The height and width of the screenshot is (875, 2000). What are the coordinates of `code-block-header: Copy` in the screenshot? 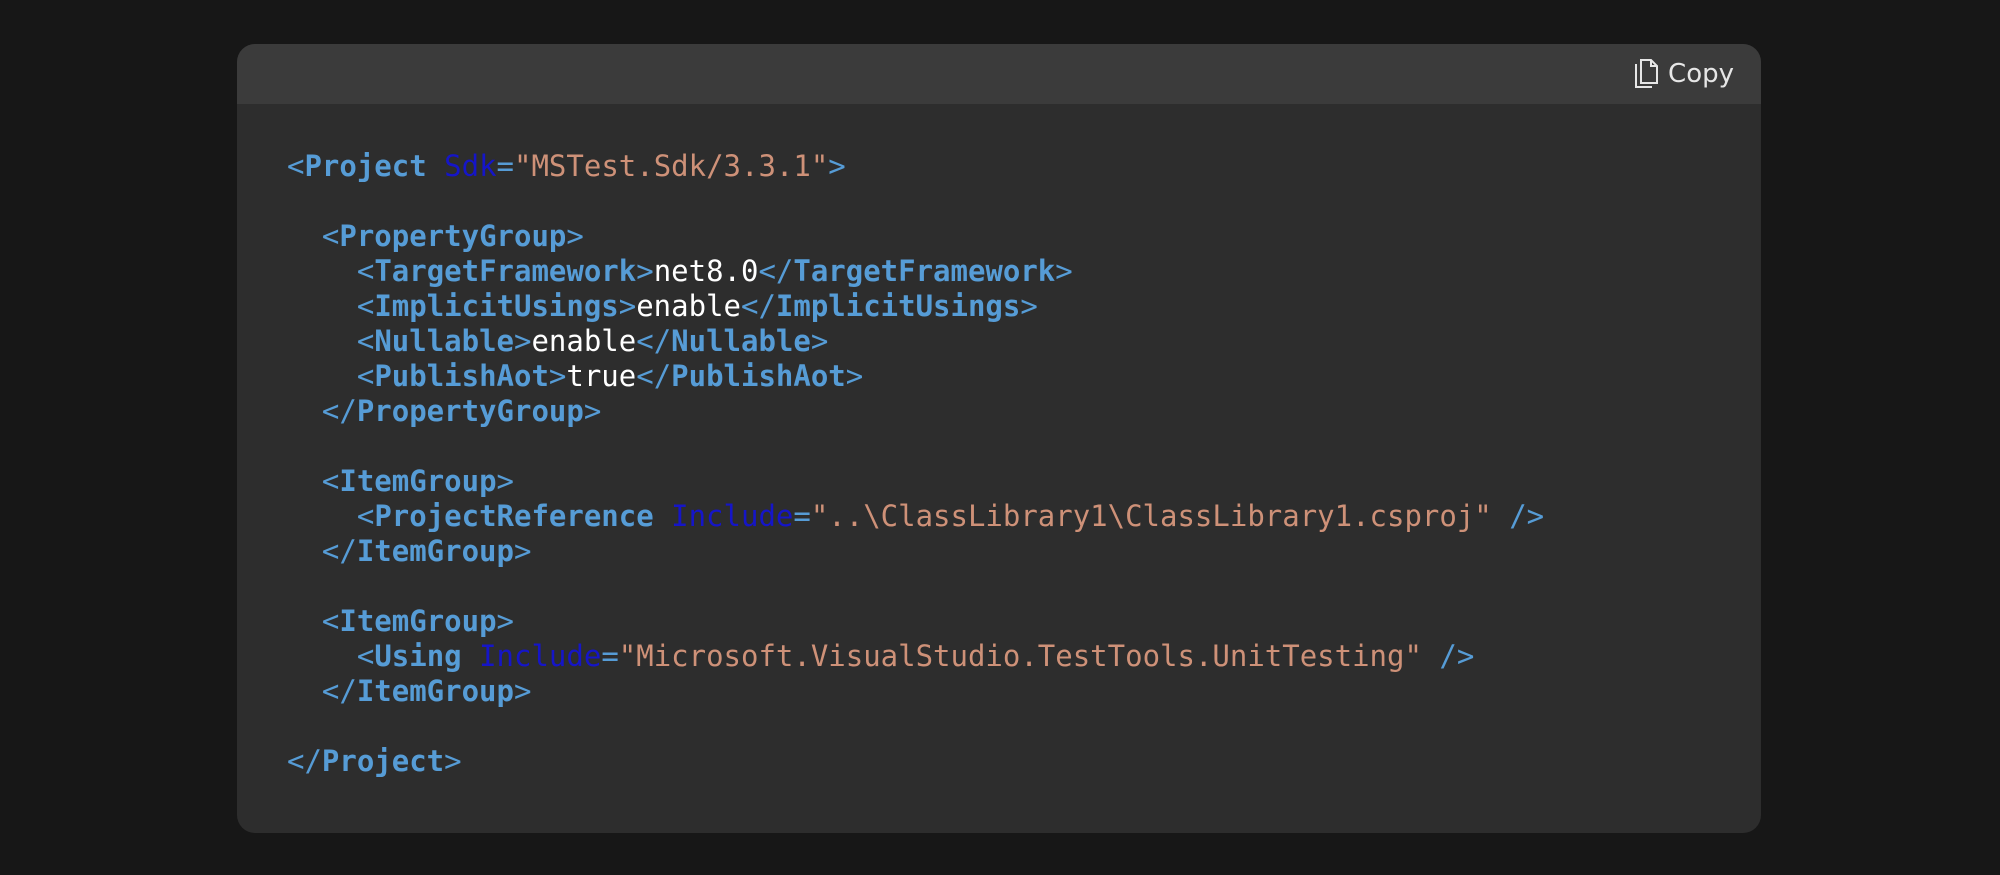 It's located at (999, 74).